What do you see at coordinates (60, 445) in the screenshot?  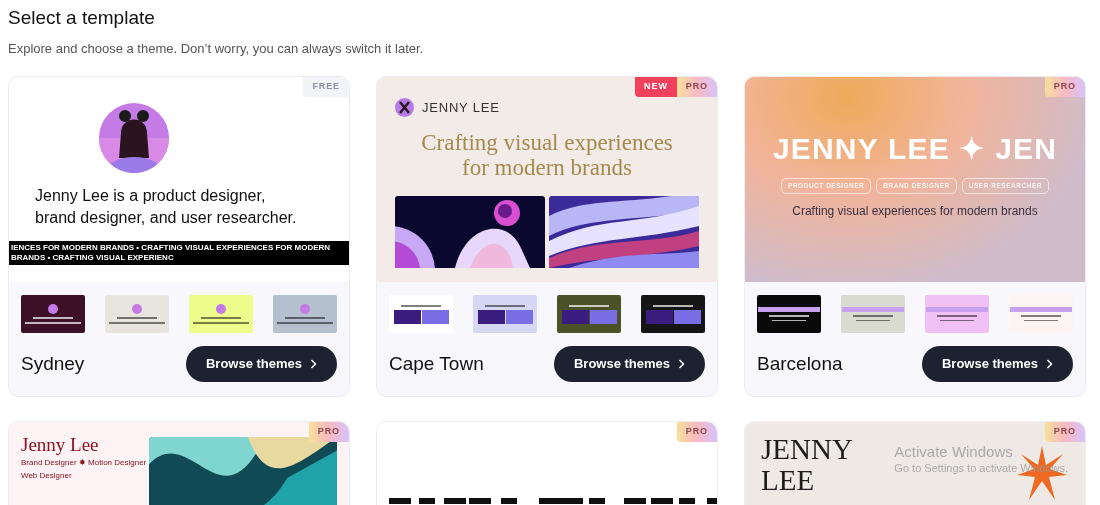 I see `name-title: Jenny Lee` at bounding box center [60, 445].